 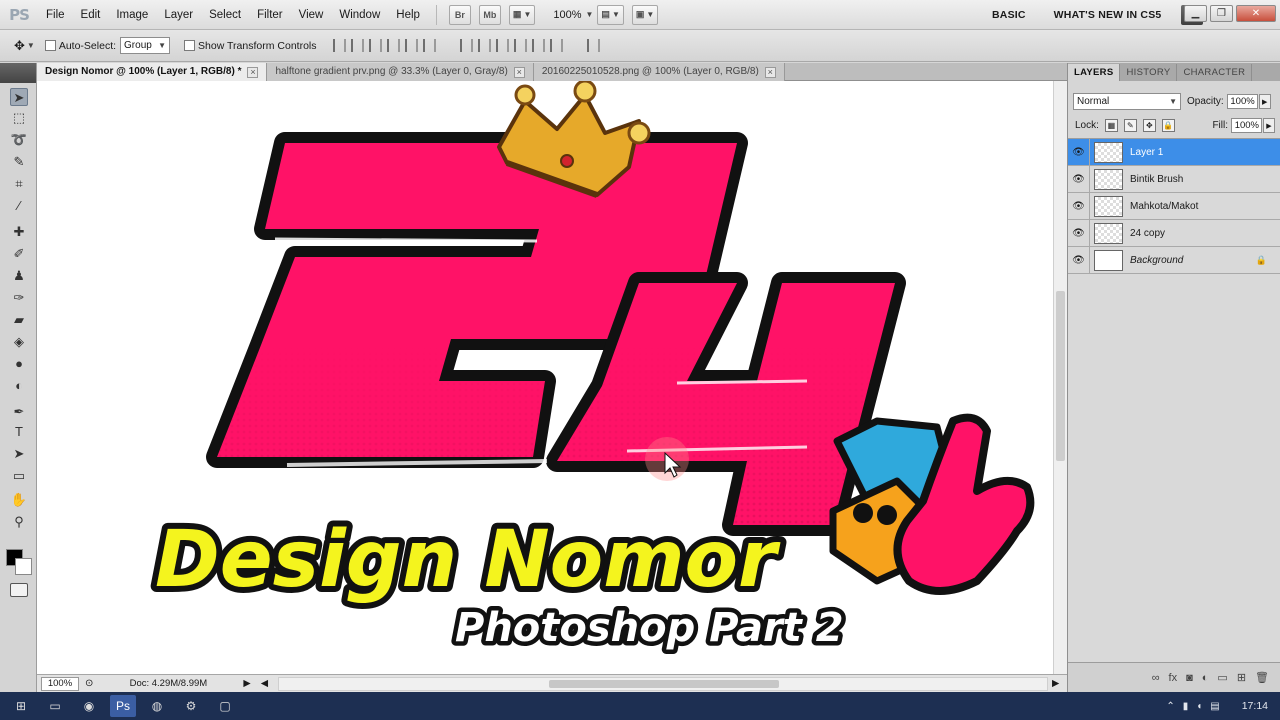 What do you see at coordinates (19, 386) in the screenshot?
I see `dodge-tool-icon: ◐` at bounding box center [19, 386].